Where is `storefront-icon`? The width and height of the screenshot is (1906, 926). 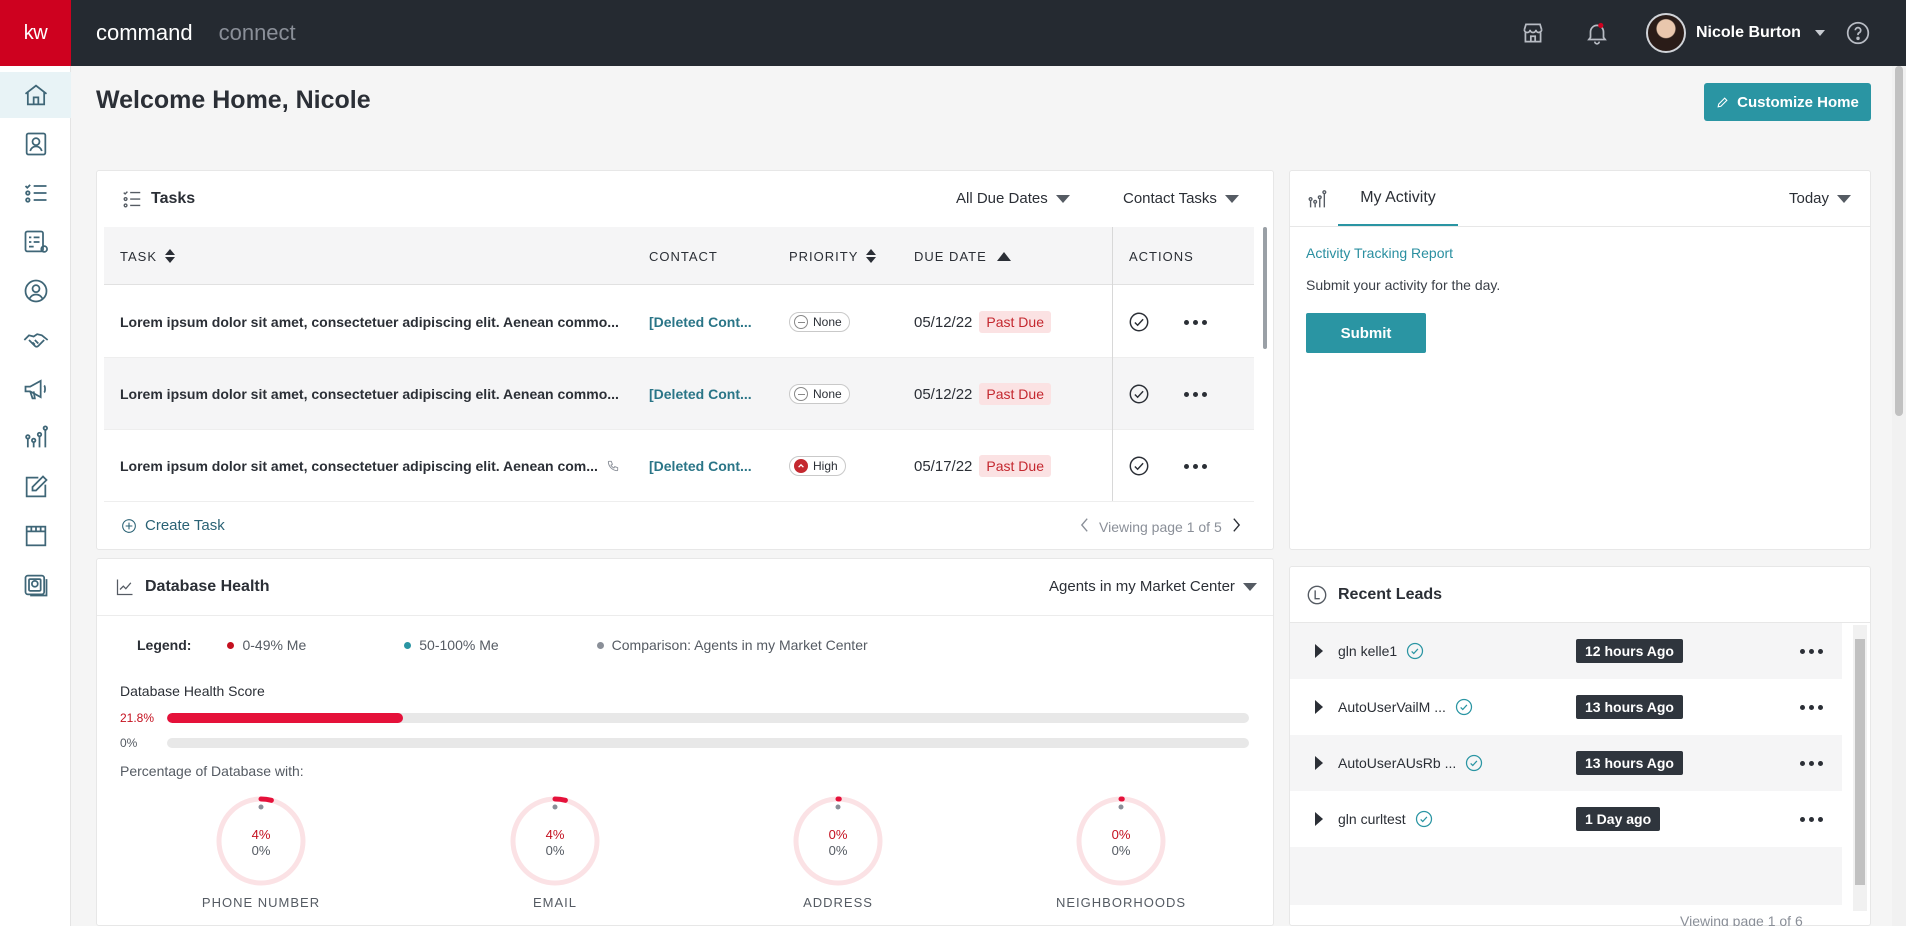 storefront-icon is located at coordinates (1533, 33).